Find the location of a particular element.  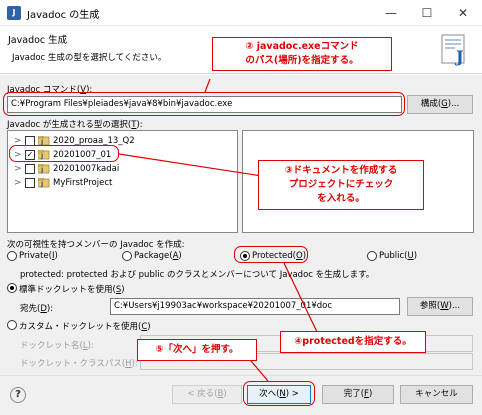

cancel-button: キャンセル is located at coordinates (436, 394).